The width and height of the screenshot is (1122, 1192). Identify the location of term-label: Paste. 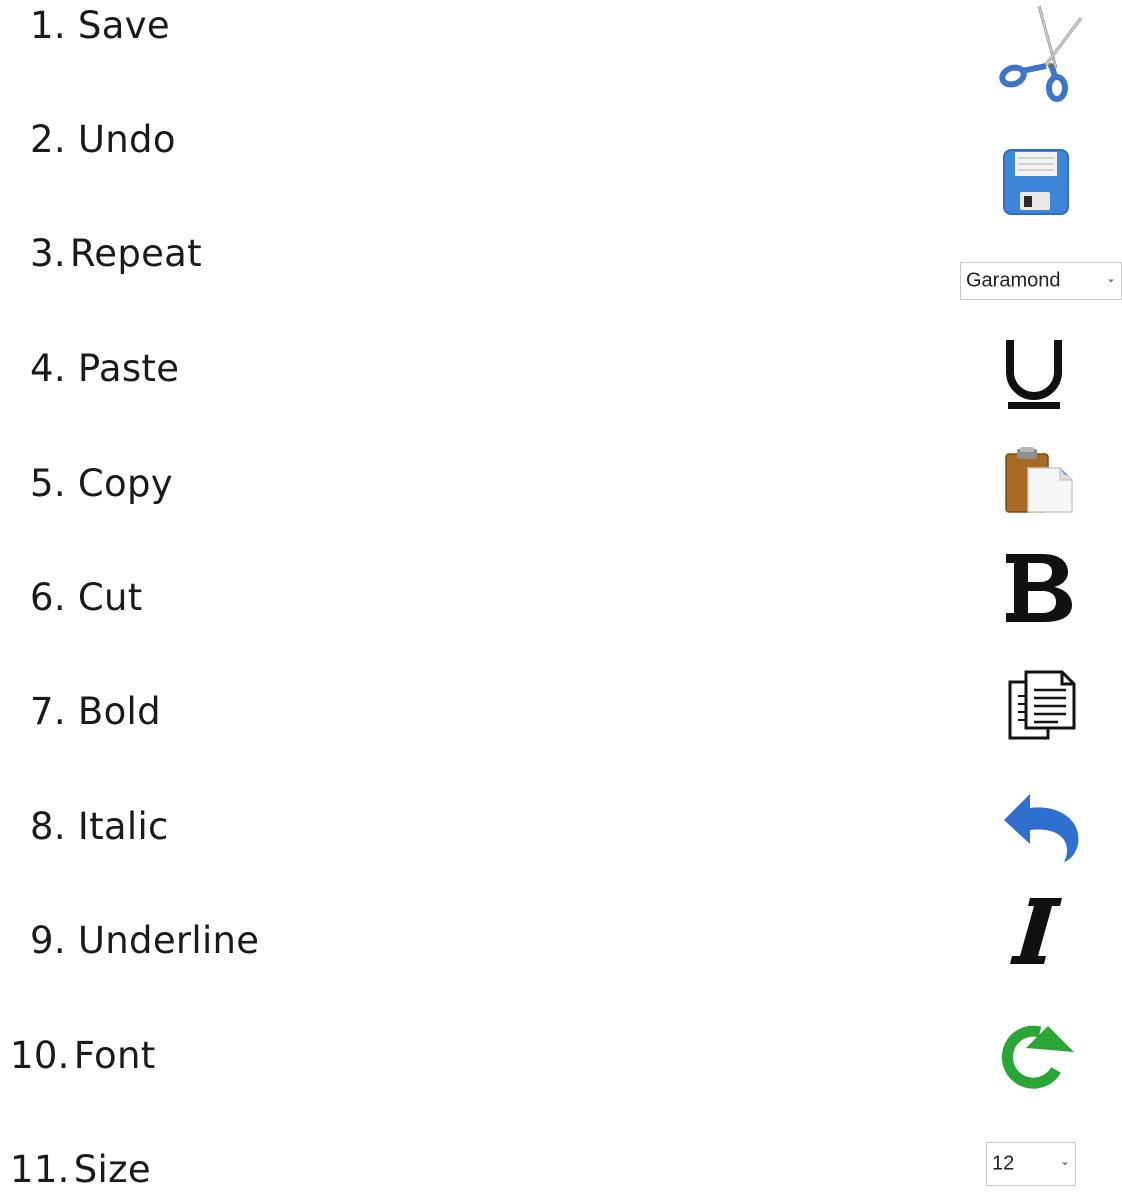
(128, 368).